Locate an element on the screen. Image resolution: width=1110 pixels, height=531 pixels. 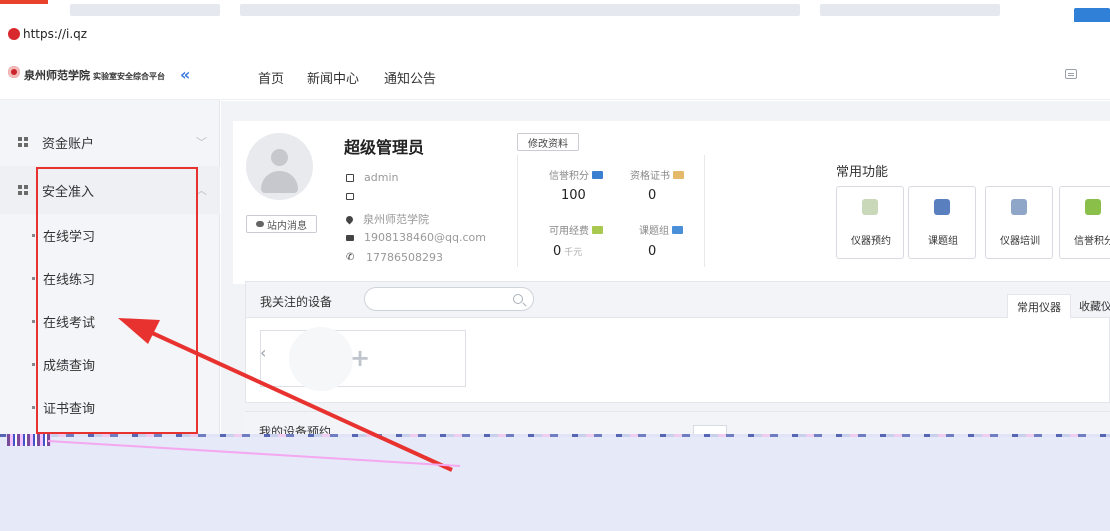
chevron-up-icon: ︿ is located at coordinates (201, 190).